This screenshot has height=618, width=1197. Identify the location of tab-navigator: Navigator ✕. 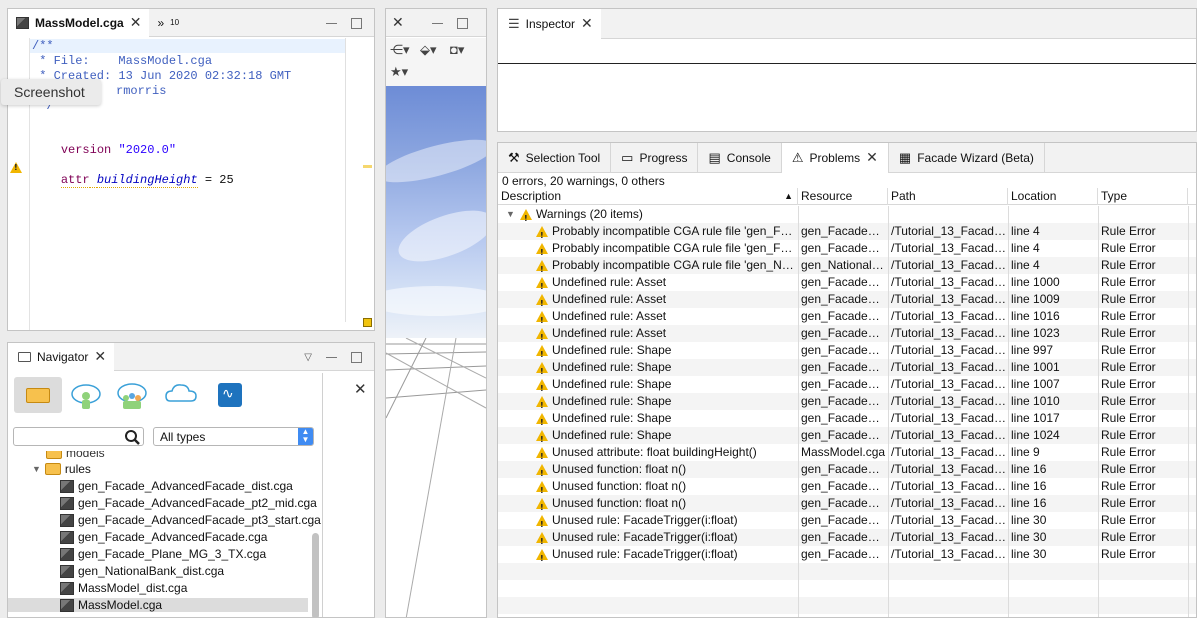
(61, 357).